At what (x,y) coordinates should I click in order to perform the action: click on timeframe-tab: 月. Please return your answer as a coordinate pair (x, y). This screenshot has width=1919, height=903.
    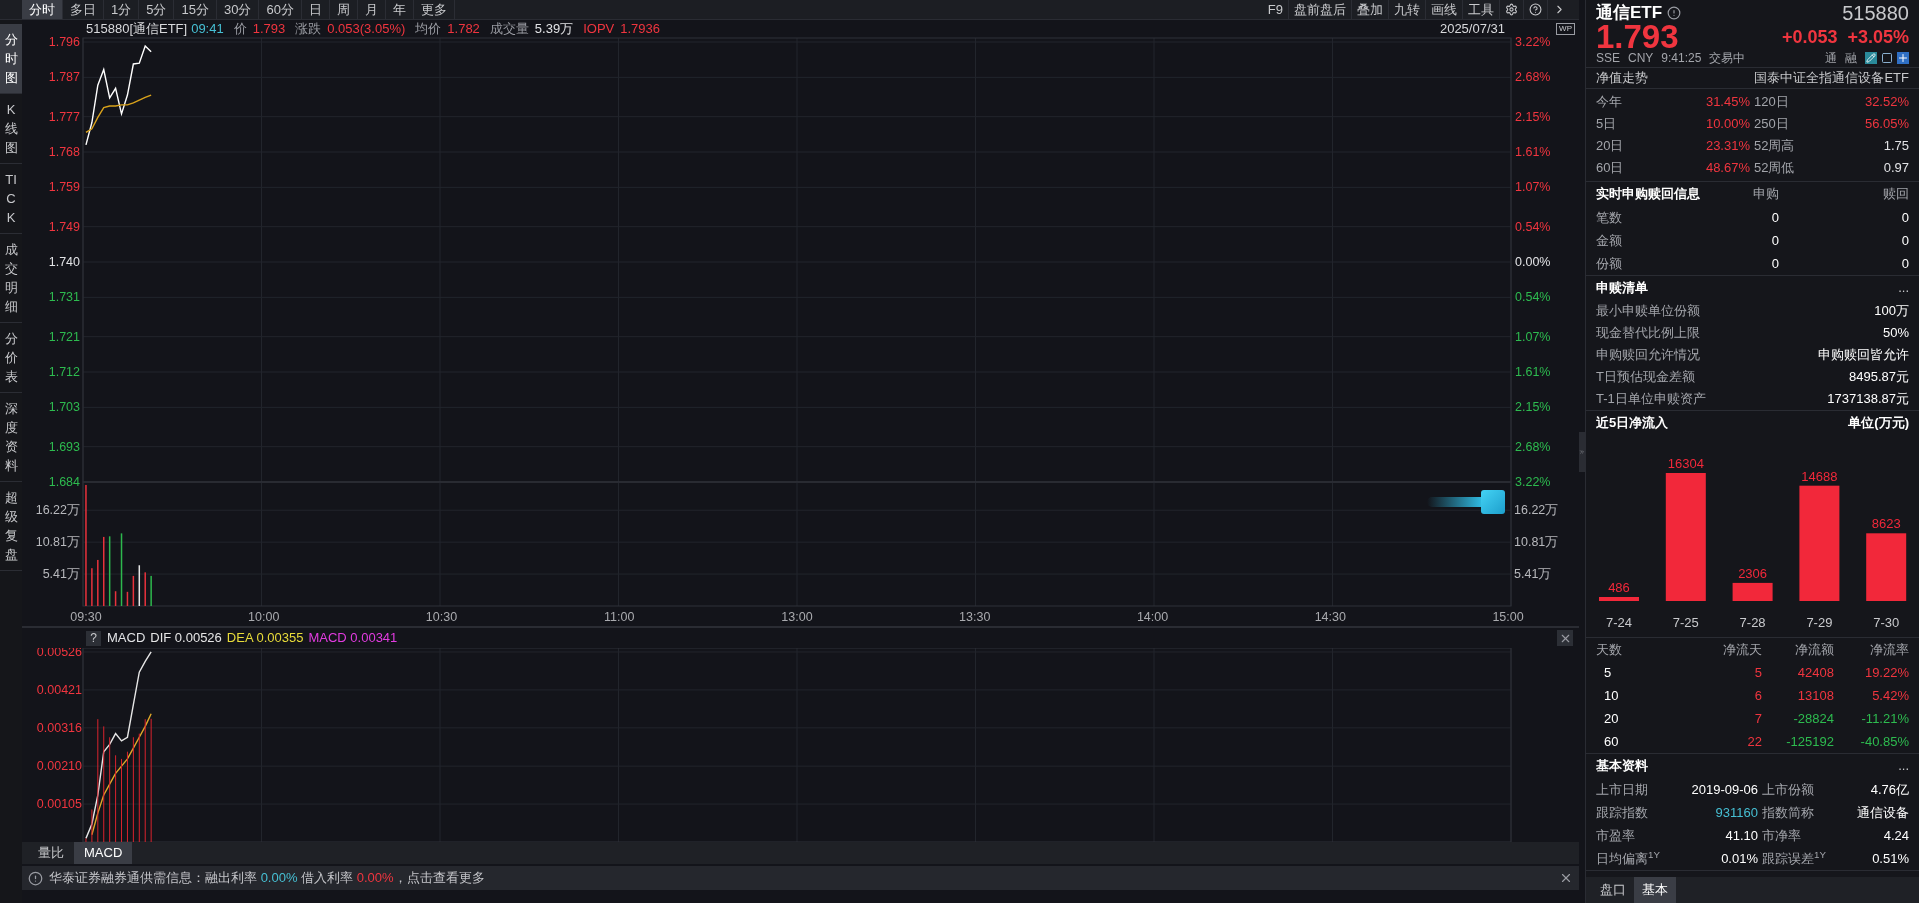
    Looking at the image, I should click on (371, 9).